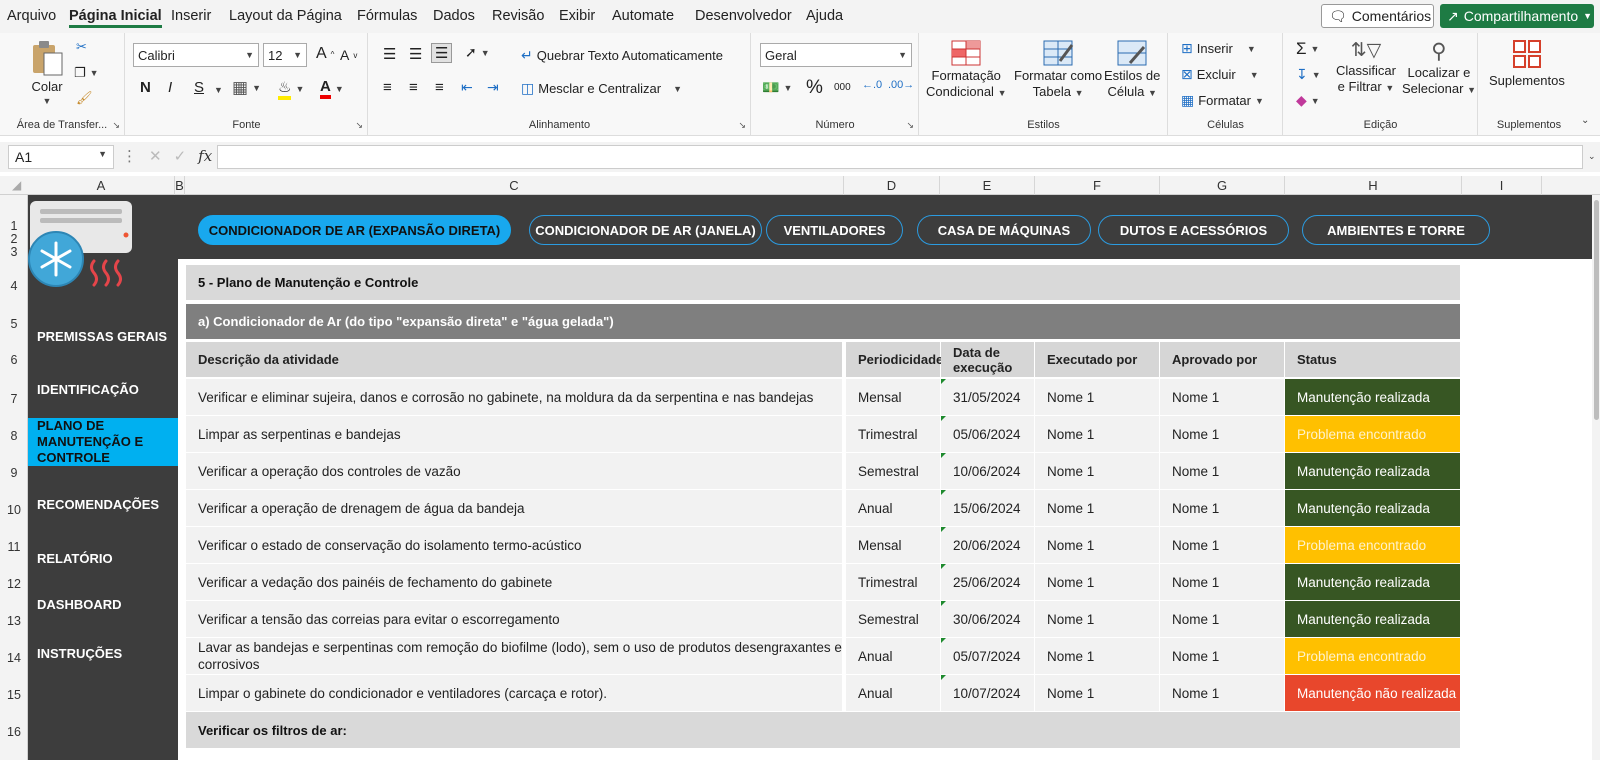  What do you see at coordinates (514, 185) in the screenshot?
I see `column-header-c: C` at bounding box center [514, 185].